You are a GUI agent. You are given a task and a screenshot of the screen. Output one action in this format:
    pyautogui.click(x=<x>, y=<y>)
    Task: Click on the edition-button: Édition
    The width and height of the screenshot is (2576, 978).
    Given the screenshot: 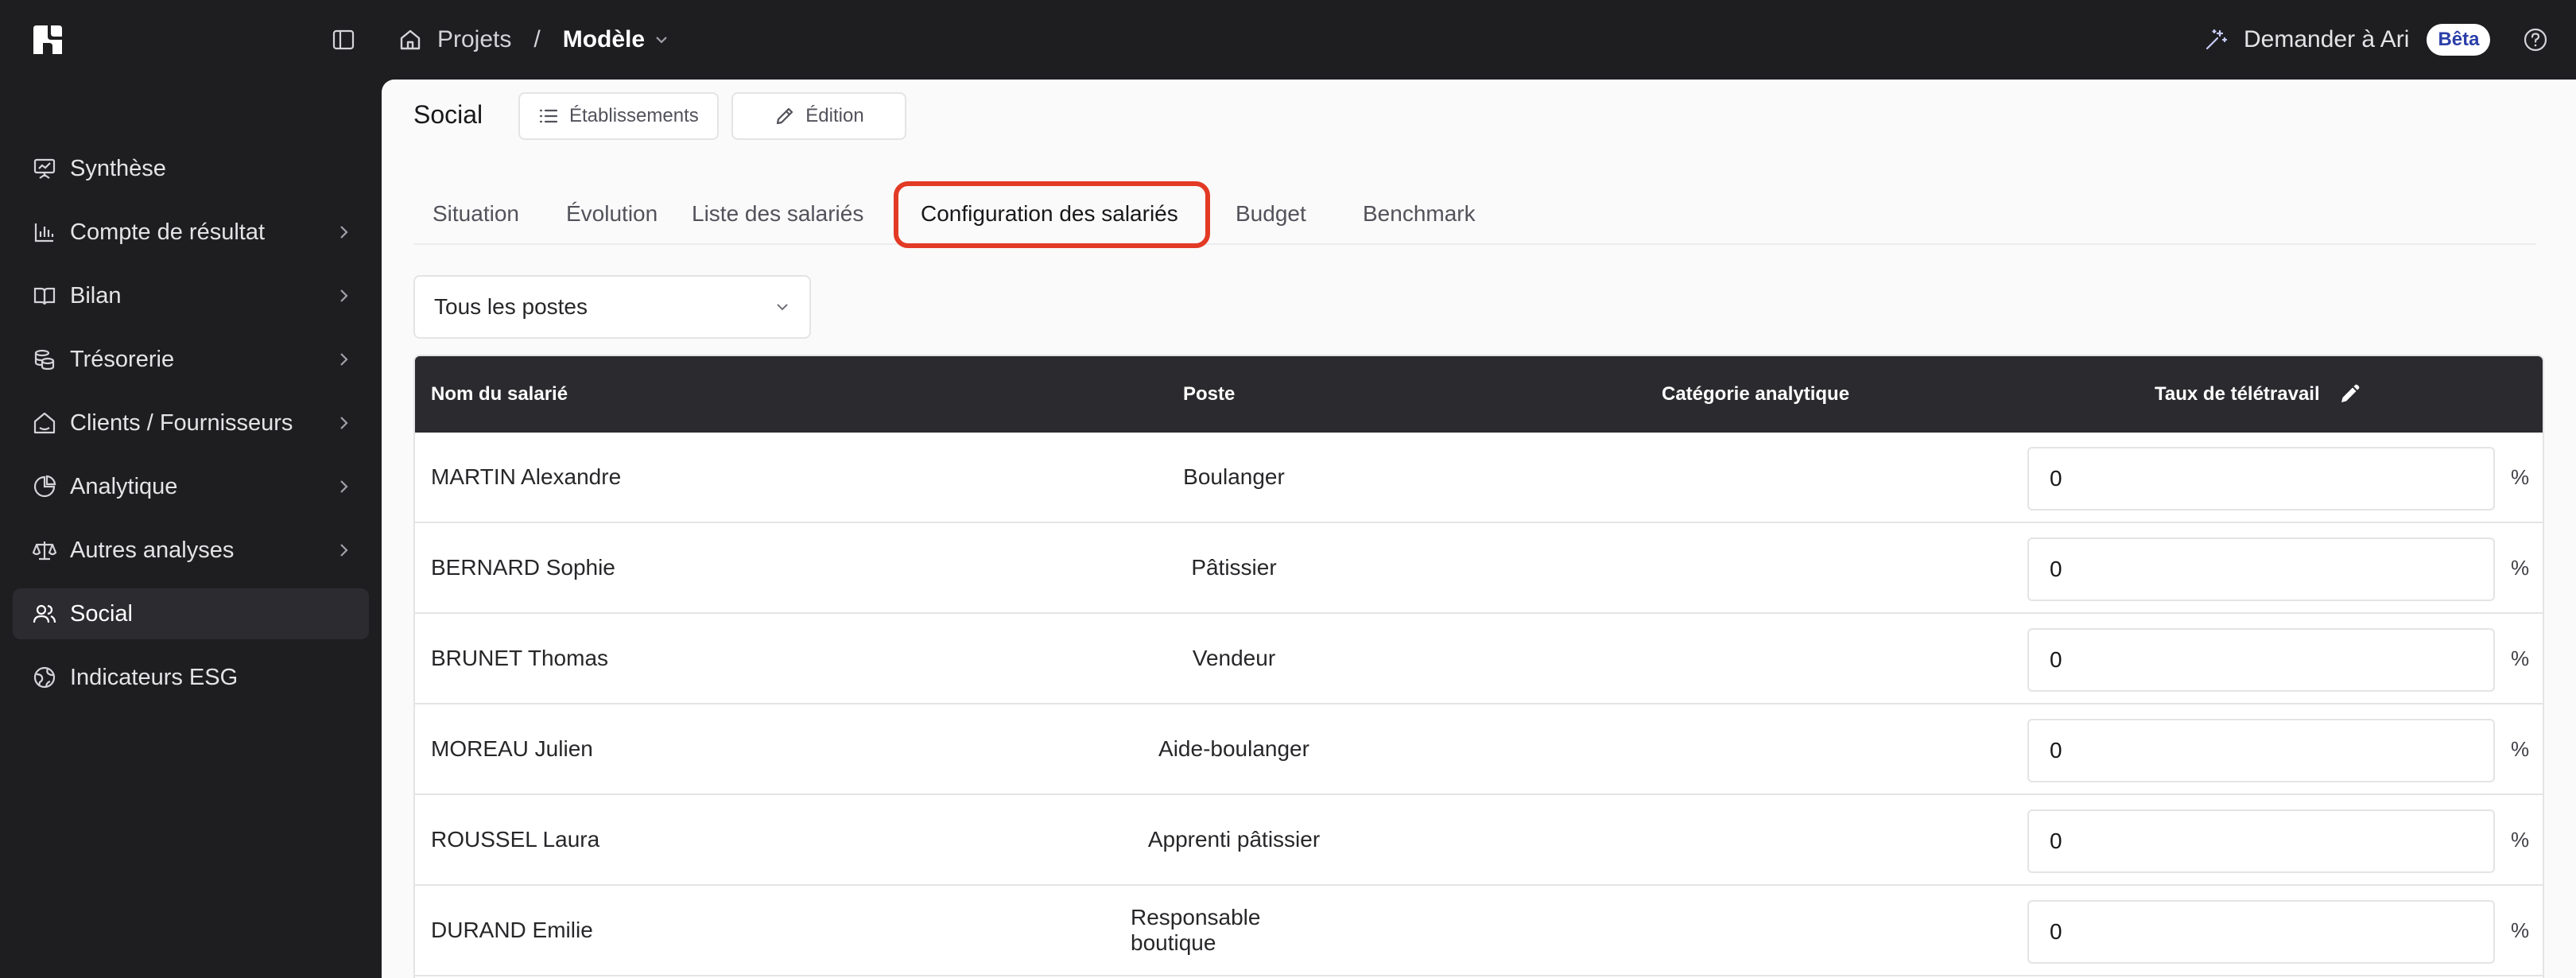 What is the action you would take?
    pyautogui.click(x=819, y=116)
    